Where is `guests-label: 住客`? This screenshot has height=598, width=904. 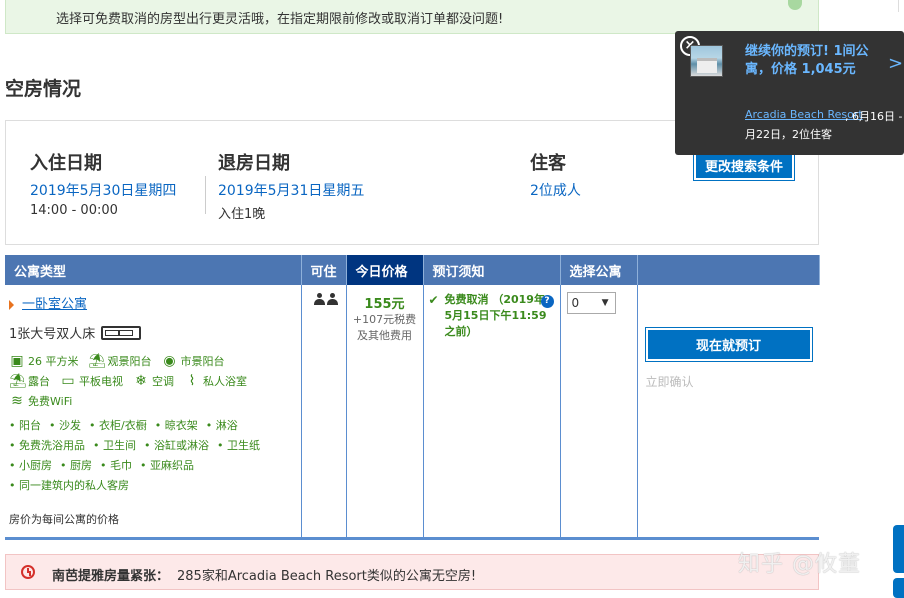 guests-label: 住客 is located at coordinates (548, 163).